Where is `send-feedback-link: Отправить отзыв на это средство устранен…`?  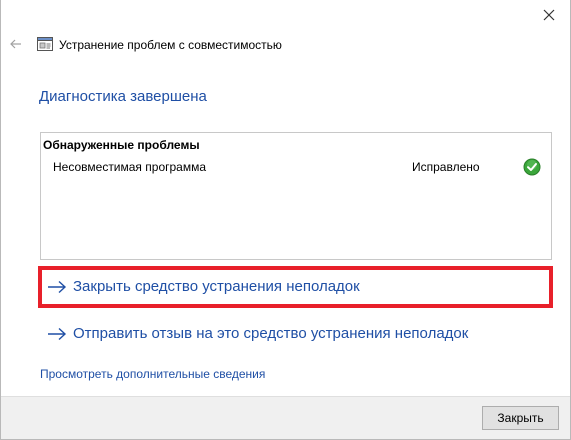 send-feedback-link: Отправить отзыв на это средство устранен… is located at coordinates (257, 334).